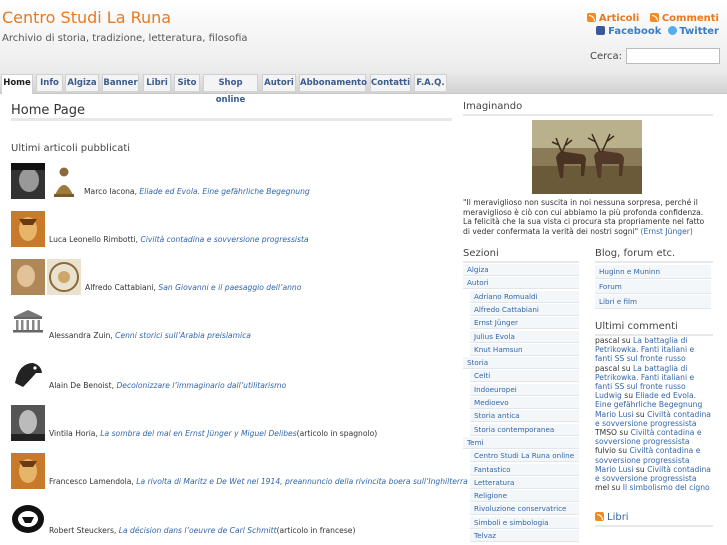  Describe the element at coordinates (654, 526) in the screenshot. I see `libri-divider` at that location.